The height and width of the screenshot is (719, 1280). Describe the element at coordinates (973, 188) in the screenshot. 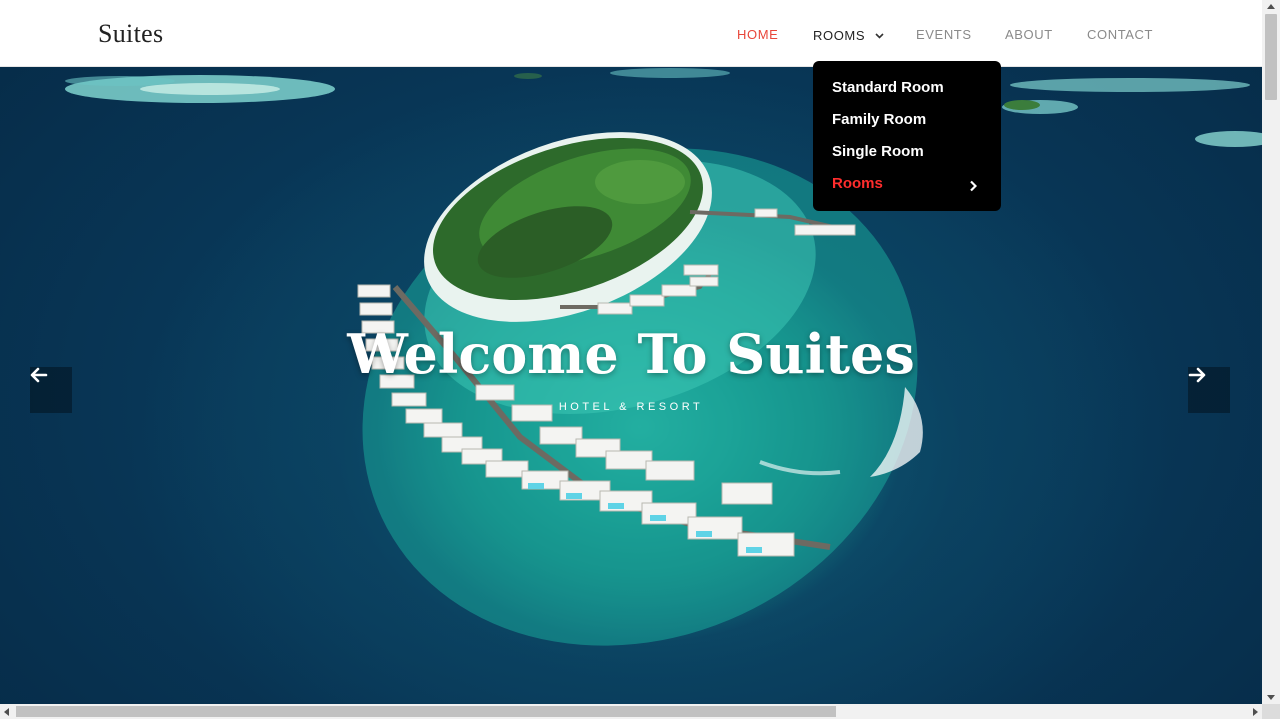

I see `chevron-right-icon` at that location.